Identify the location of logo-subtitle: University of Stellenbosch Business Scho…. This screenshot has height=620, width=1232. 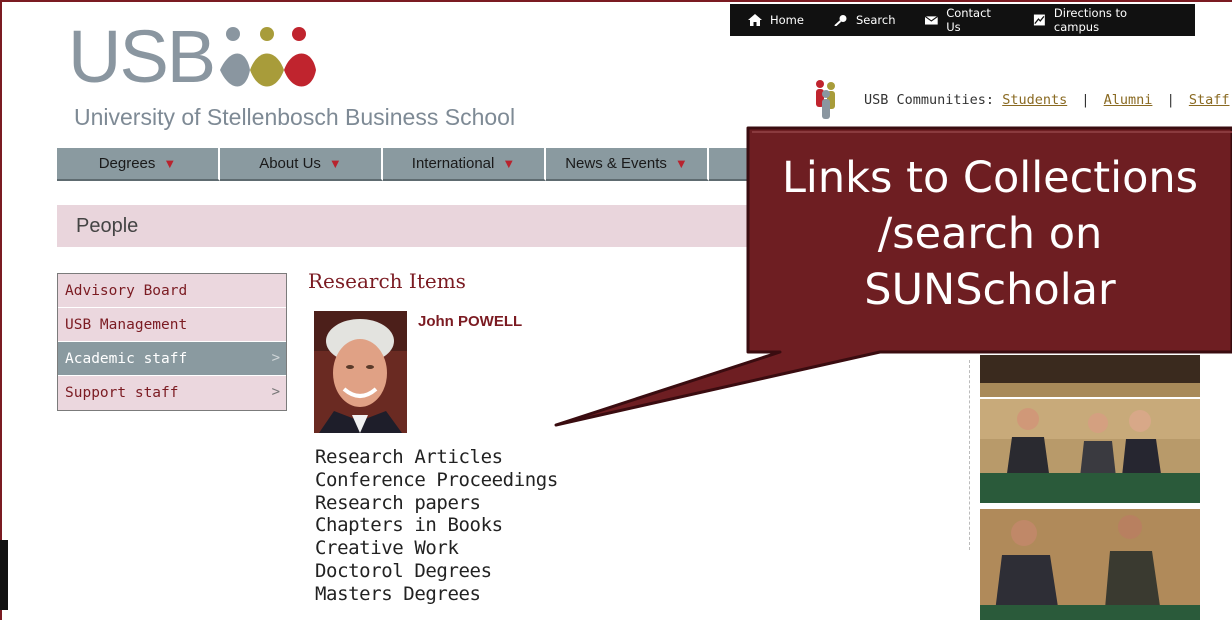
(295, 117).